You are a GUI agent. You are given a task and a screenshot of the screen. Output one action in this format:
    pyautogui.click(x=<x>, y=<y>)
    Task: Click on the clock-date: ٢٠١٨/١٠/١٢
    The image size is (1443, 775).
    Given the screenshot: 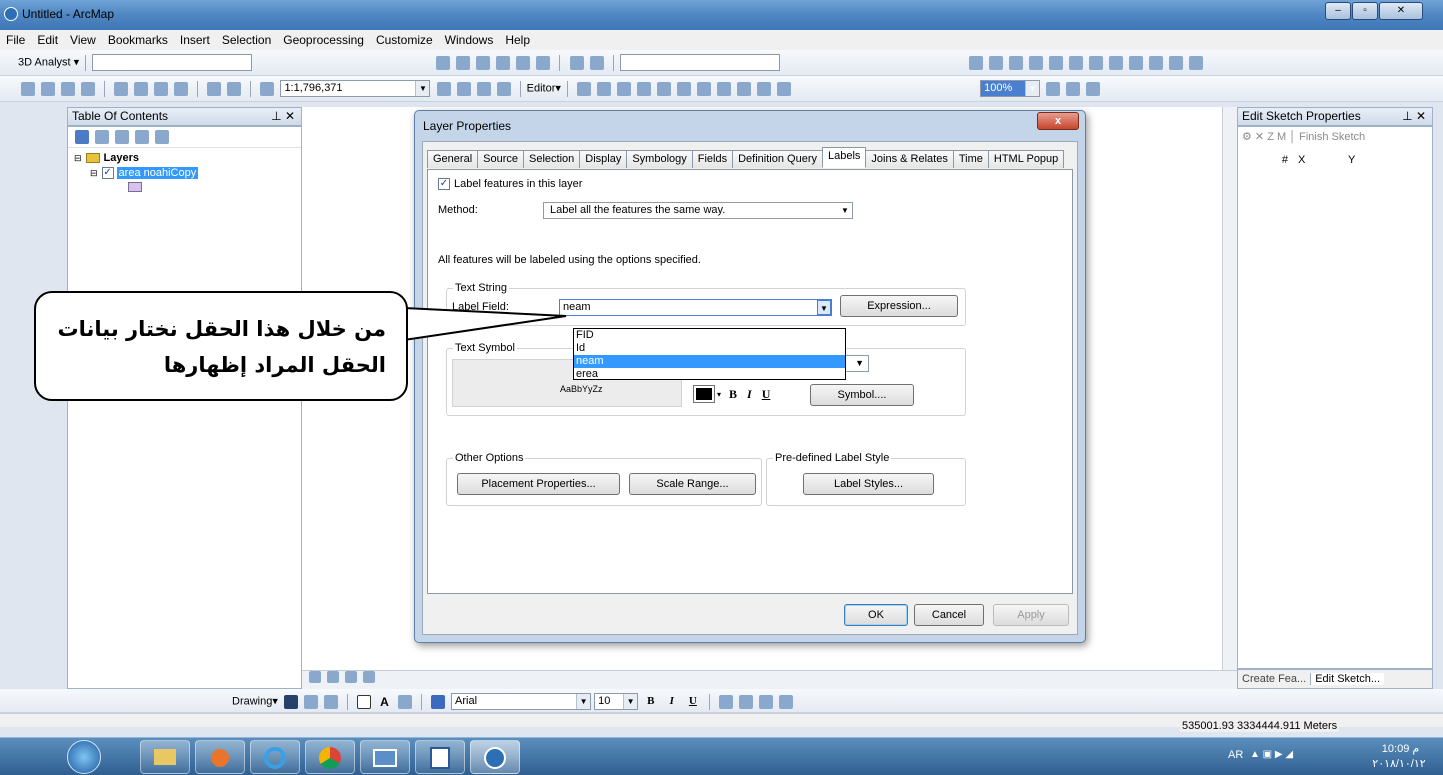 What is the action you would take?
    pyautogui.click(x=1399, y=763)
    